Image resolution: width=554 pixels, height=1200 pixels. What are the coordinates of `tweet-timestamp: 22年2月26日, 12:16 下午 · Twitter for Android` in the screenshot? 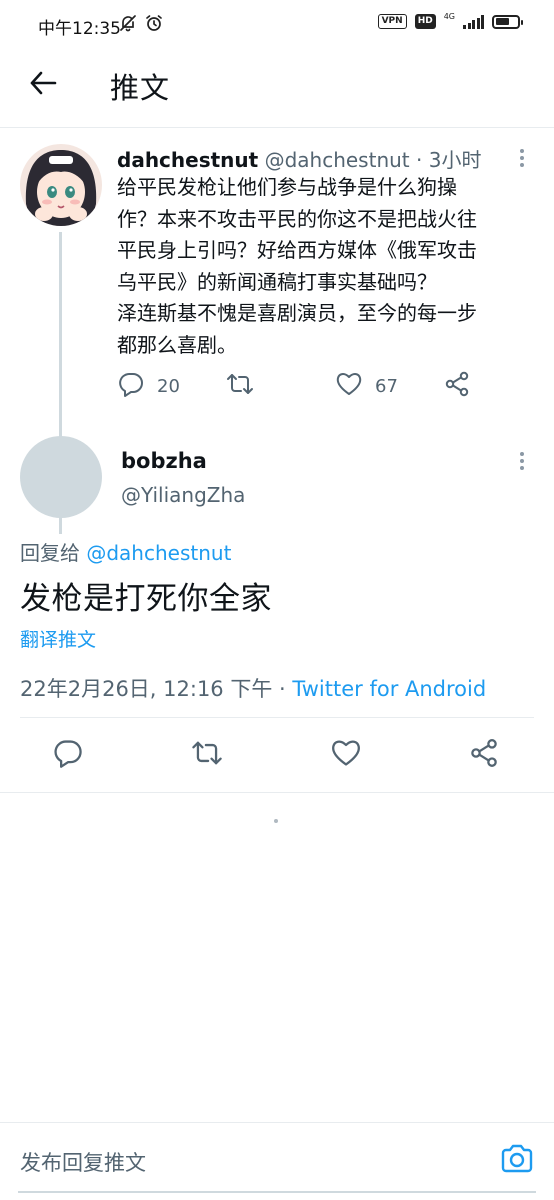 It's located at (253, 688).